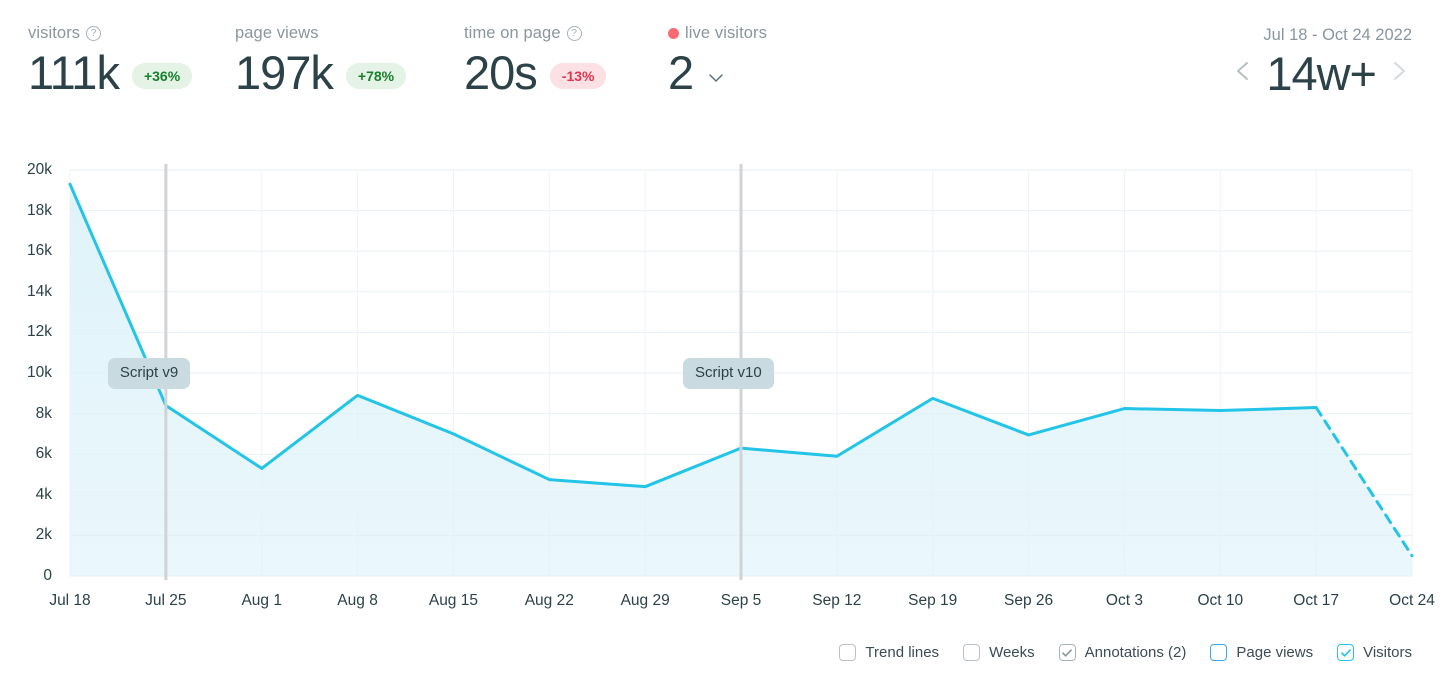 The height and width of the screenshot is (677, 1440). Describe the element at coordinates (357, 600) in the screenshot. I see `x-axis-tick: Aug 8` at that location.